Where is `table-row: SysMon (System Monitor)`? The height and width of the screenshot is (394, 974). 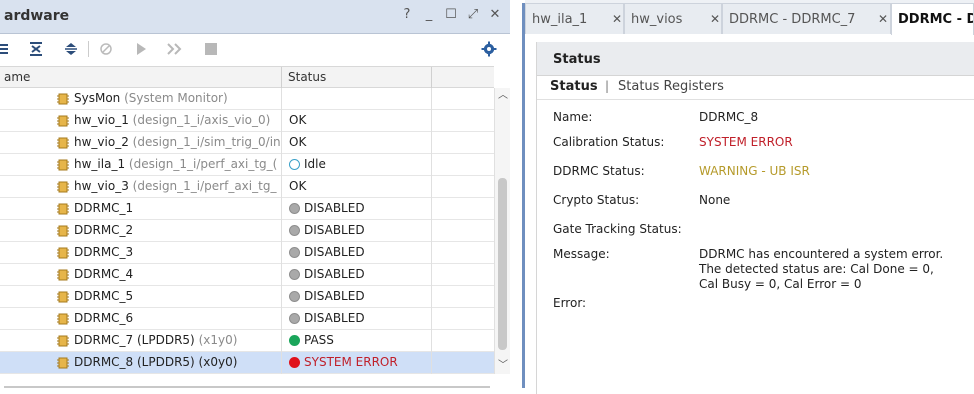
table-row: SysMon (System Monitor) is located at coordinates (247, 99).